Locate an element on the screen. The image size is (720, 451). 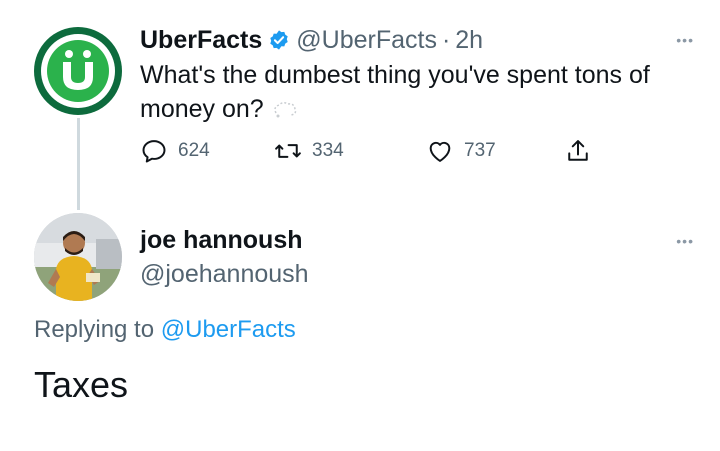
replying-to-label: Replying to is located at coordinates (94, 329).